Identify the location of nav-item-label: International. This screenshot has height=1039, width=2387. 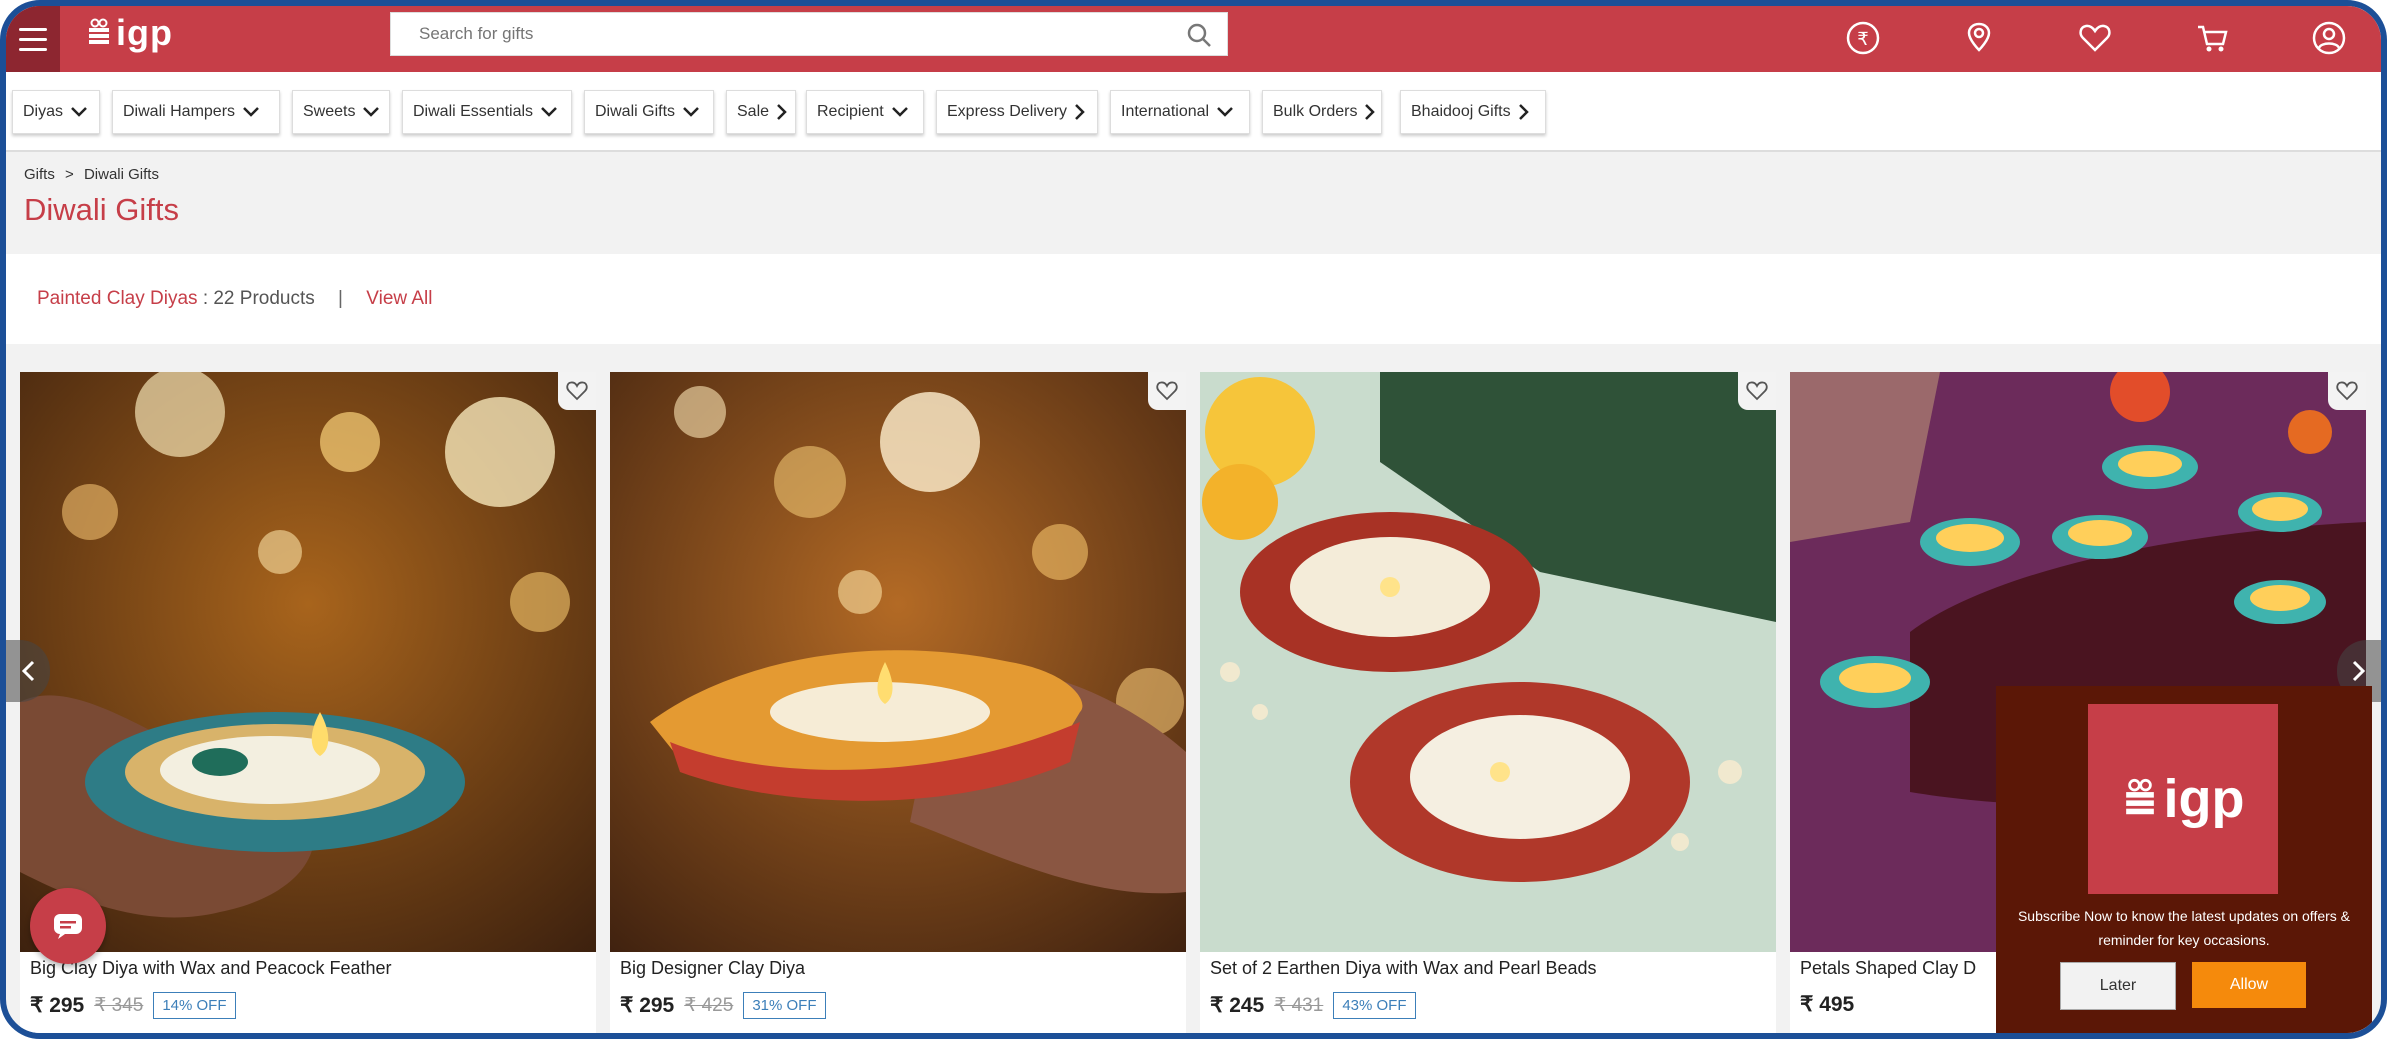
(1165, 111).